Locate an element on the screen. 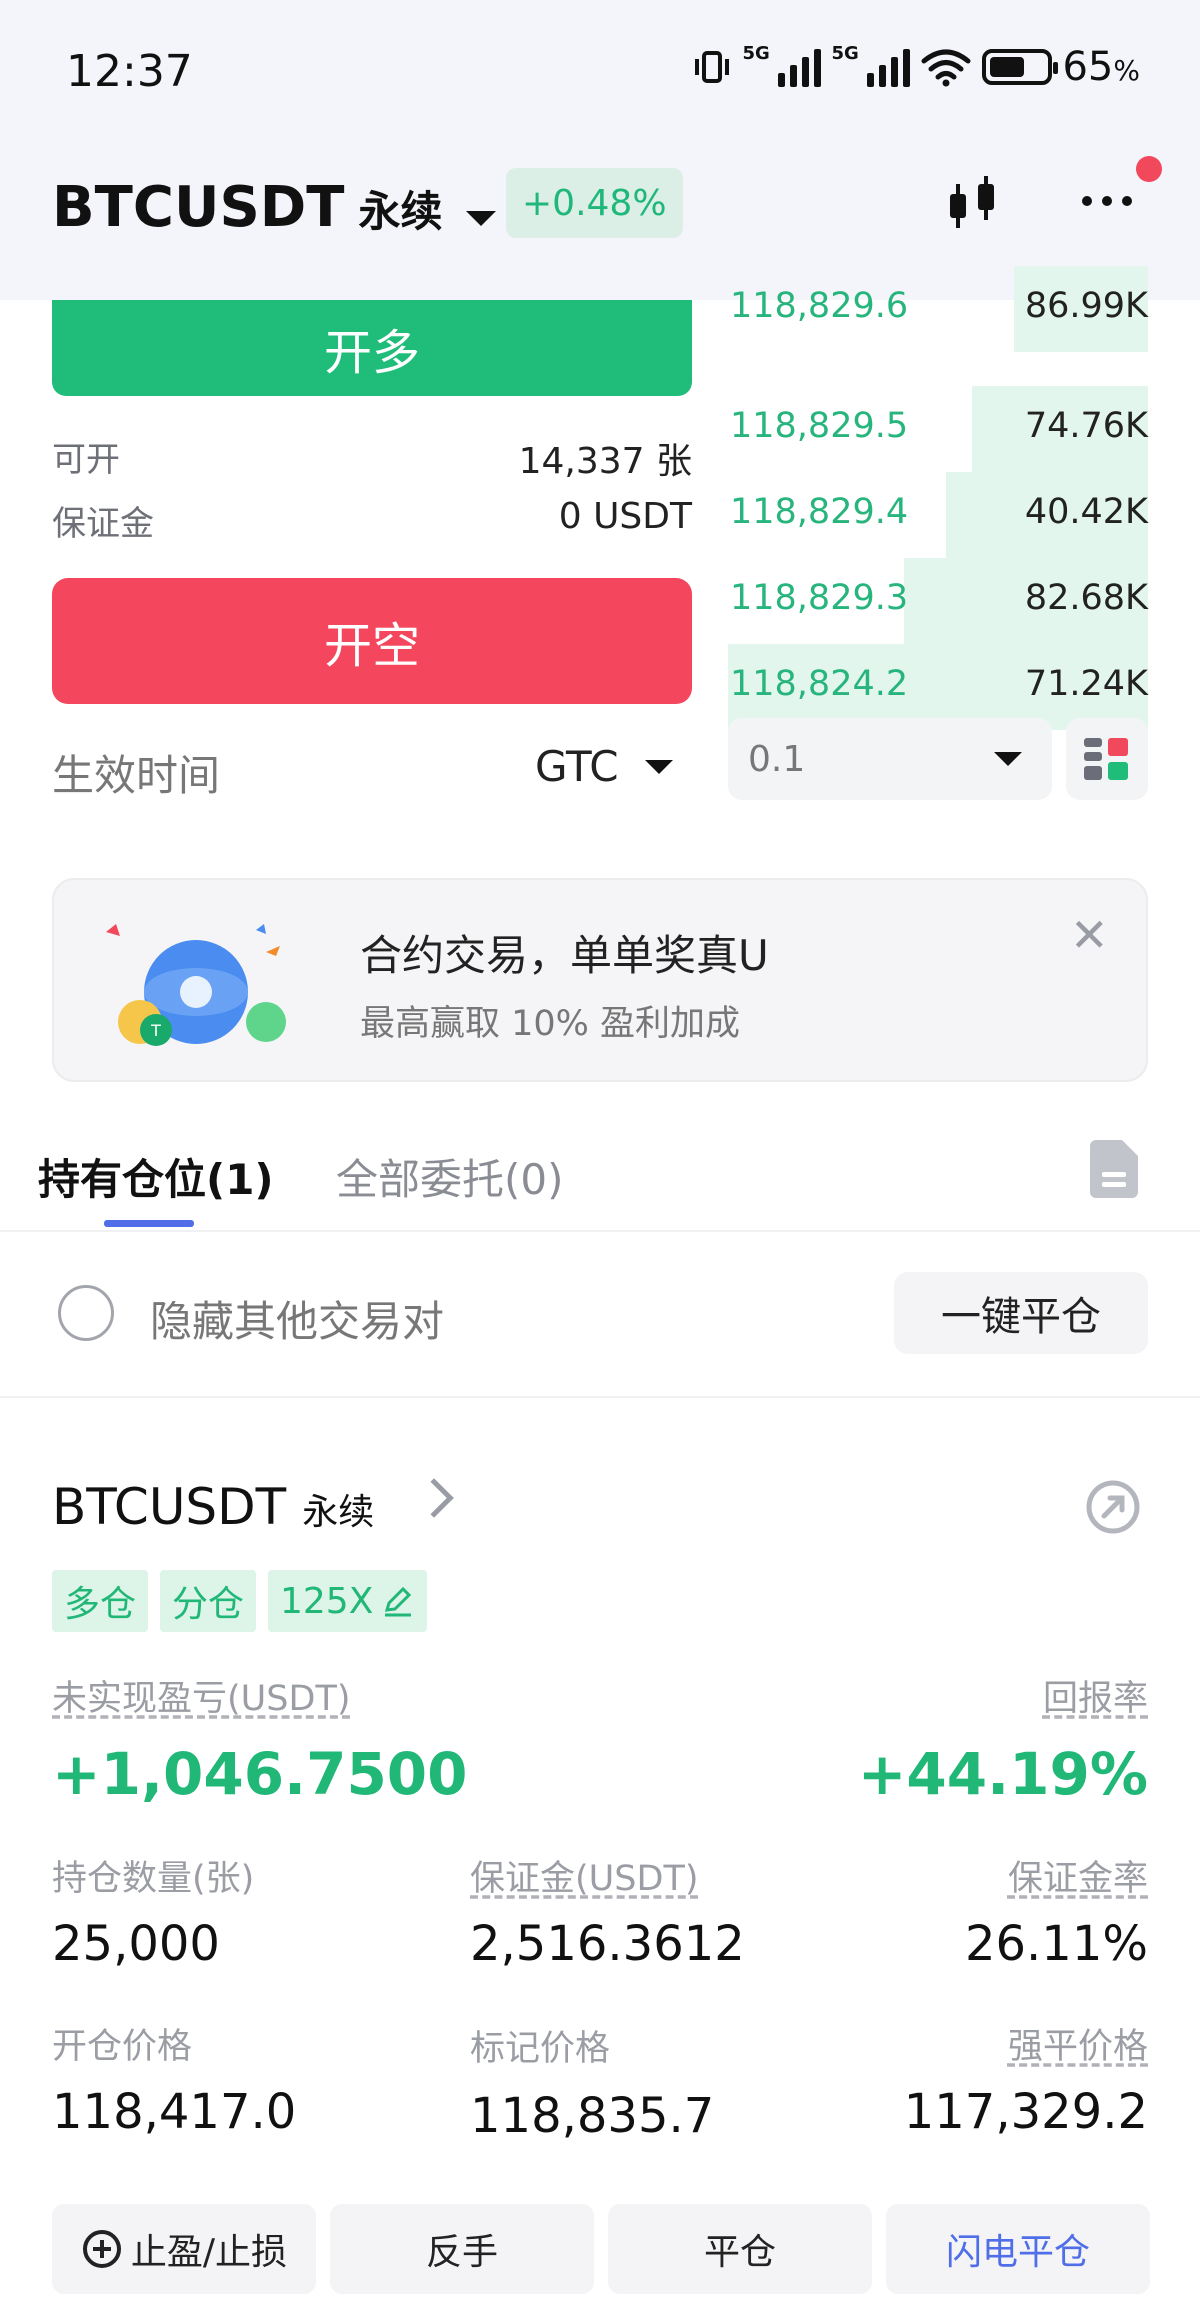 Image resolution: width=1200 pixels, height=2299 pixels. reverse-button: 反手 is located at coordinates (462, 2249).